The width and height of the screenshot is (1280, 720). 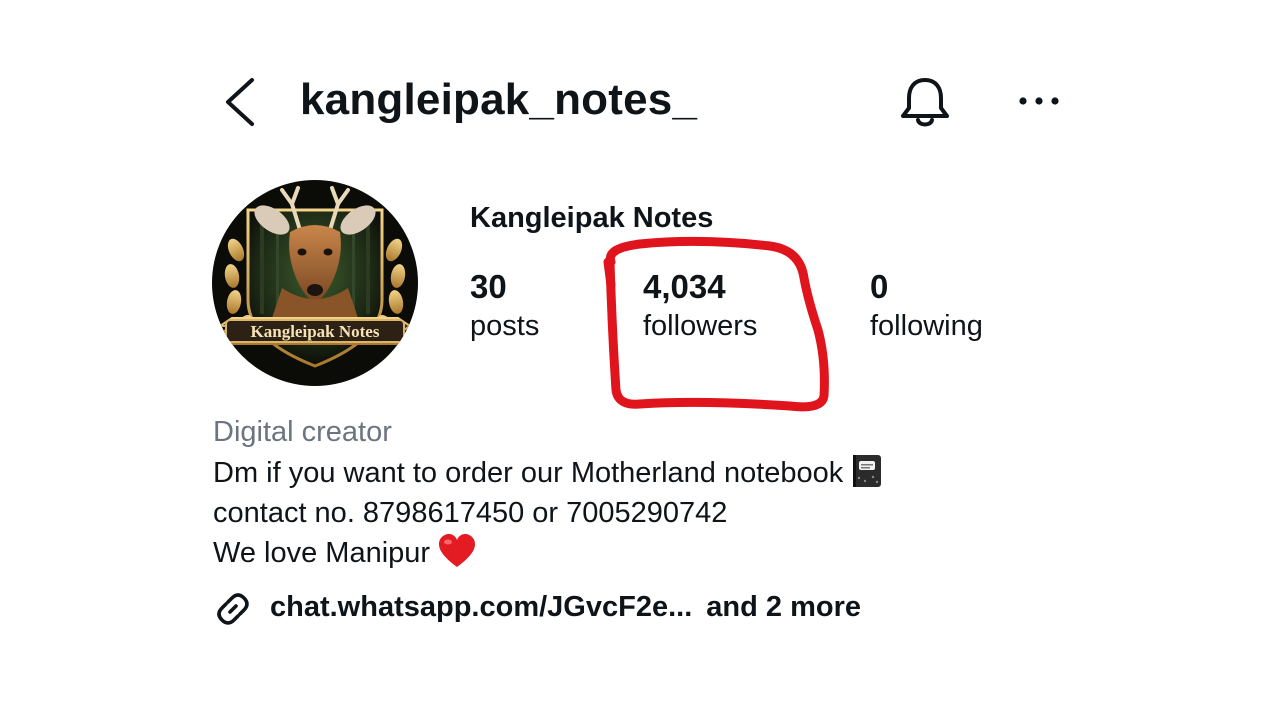 I want to click on more-options-button, so click(x=1039, y=101).